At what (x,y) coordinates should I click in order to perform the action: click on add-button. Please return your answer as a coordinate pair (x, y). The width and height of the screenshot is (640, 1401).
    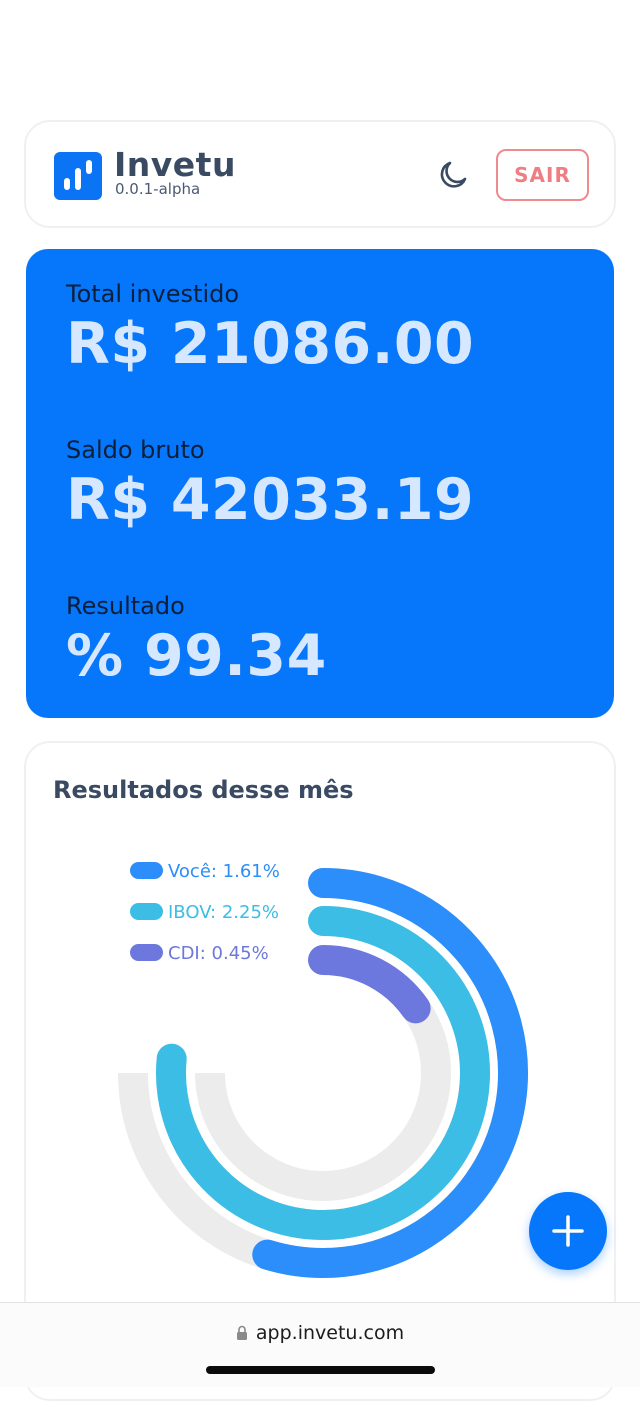
    Looking at the image, I should click on (568, 1231).